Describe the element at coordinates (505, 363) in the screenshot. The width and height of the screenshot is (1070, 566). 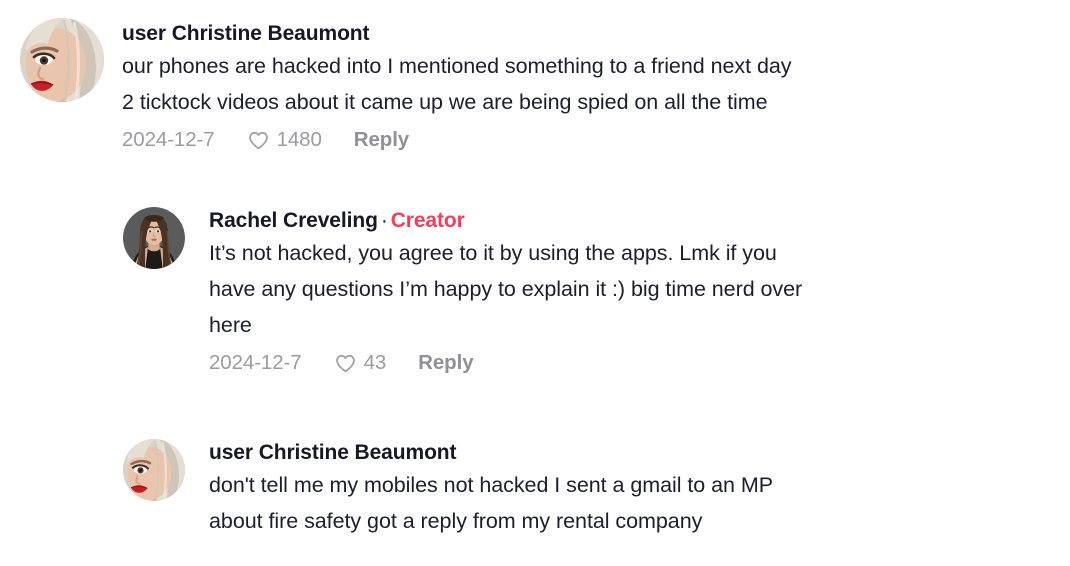
I see `comment-meta: 2024-12-7 43 Reply` at that location.